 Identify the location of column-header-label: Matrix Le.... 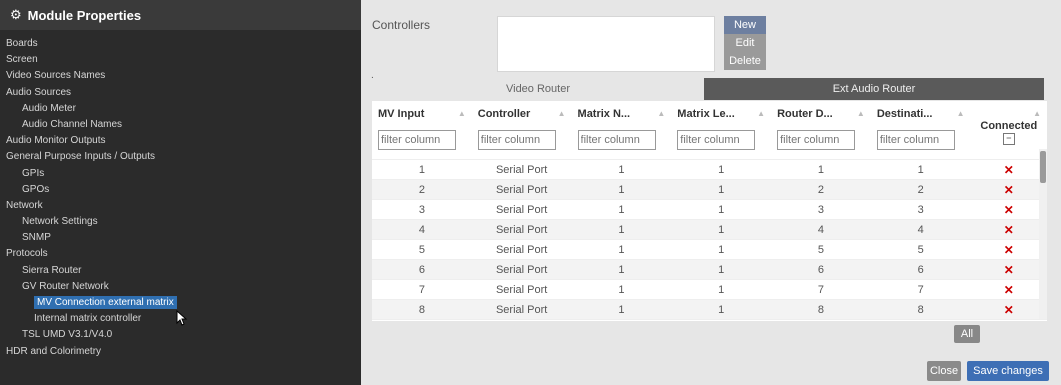
(706, 114).